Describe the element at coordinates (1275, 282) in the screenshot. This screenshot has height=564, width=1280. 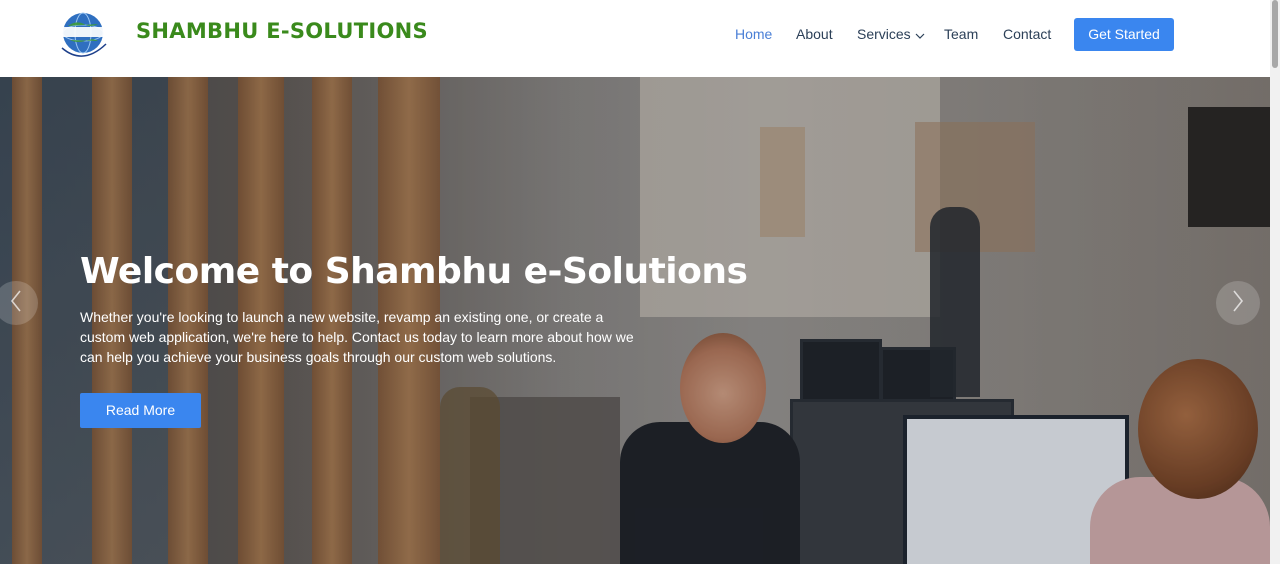
I see `page-scrollbar` at that location.